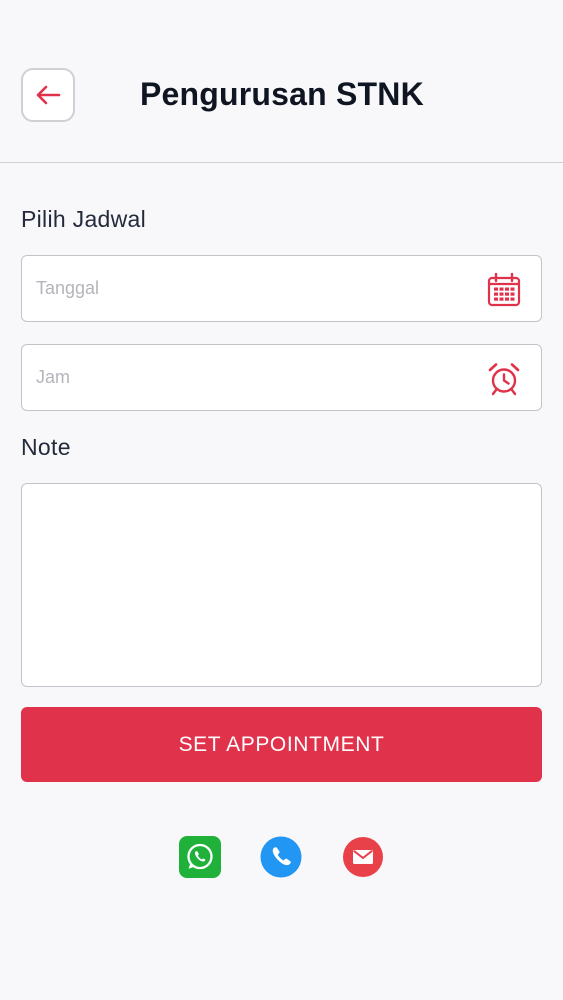 The image size is (563, 1000). I want to click on contact-icons, so click(281, 857).